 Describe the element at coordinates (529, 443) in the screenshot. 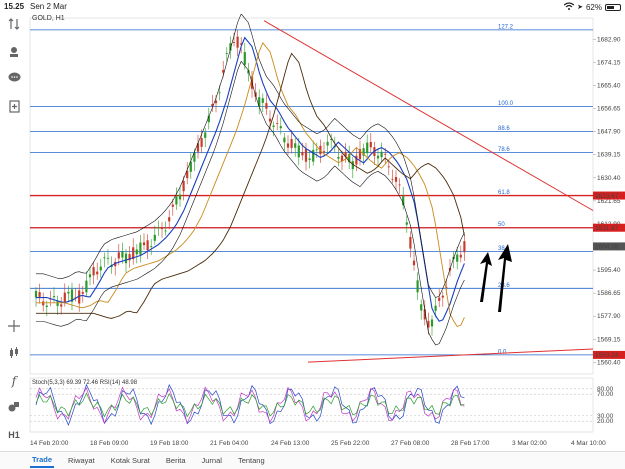

I see `time-tick-label: 3 Mar 02:00` at that location.